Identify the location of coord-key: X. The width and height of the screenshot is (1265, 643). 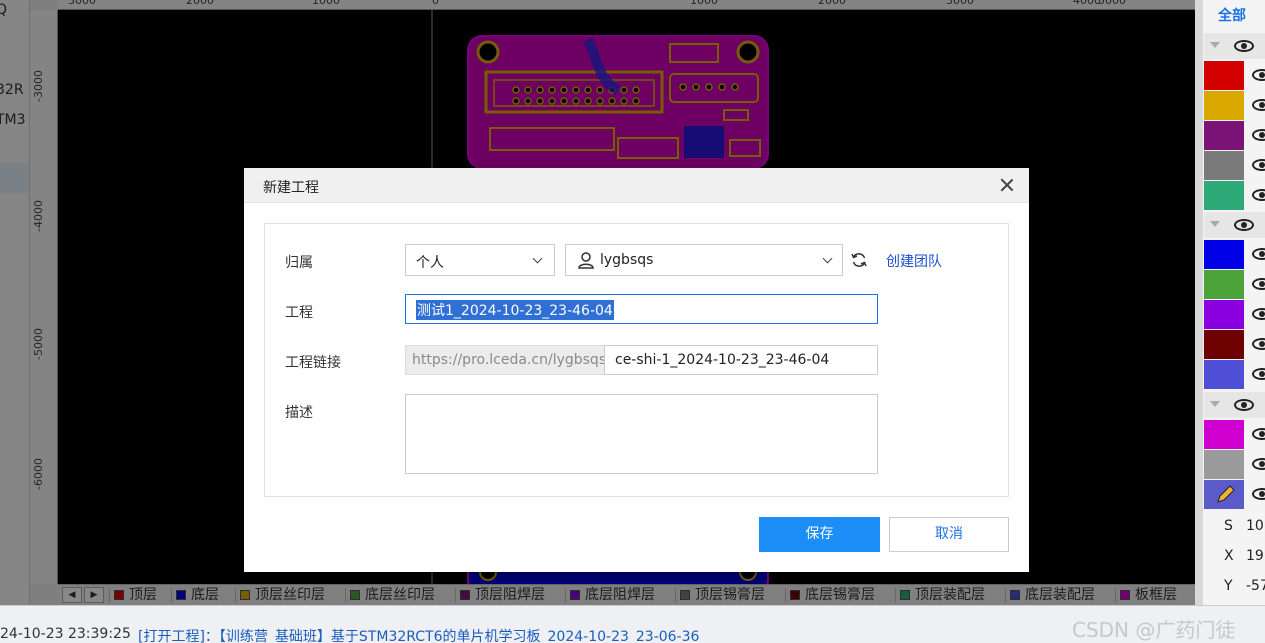
(1229, 556).